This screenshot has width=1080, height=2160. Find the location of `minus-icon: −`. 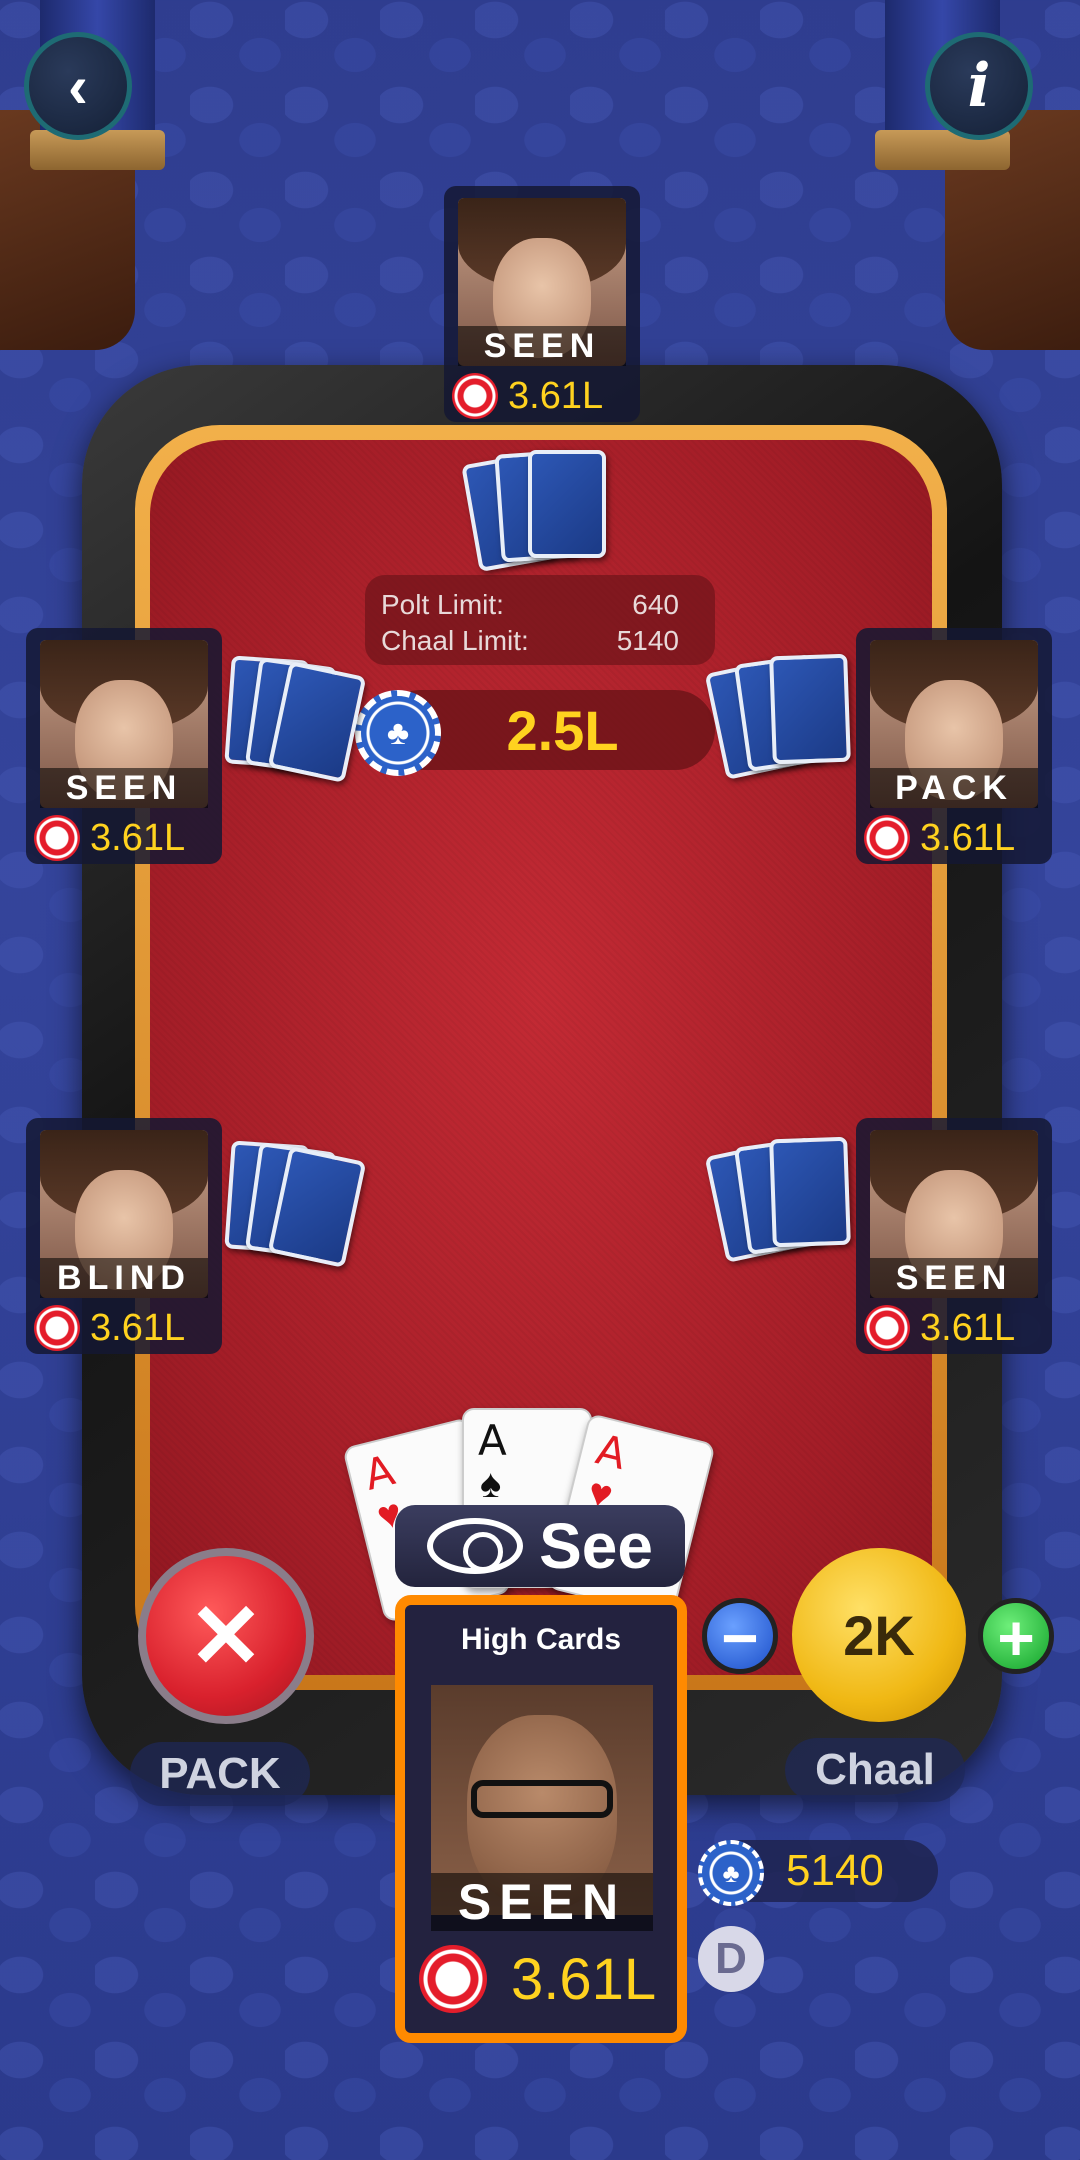

minus-icon: − is located at coordinates (740, 1638).